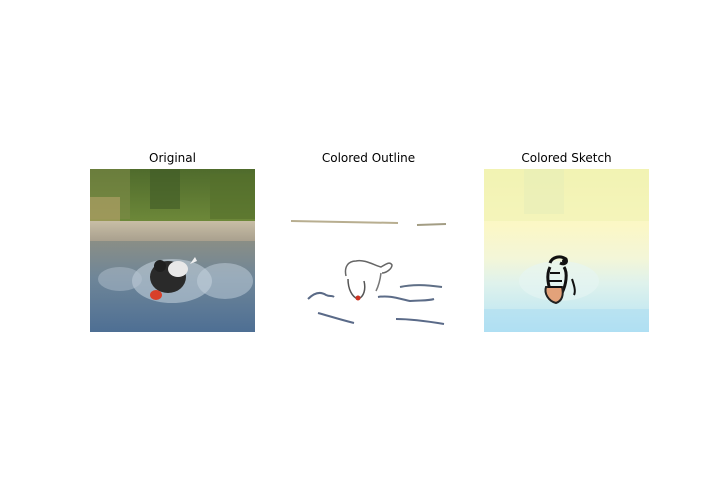 This screenshot has width=720, height=504. Describe the element at coordinates (566, 158) in the screenshot. I see `panel-title-colored-sketch: Colored Sketch` at that location.